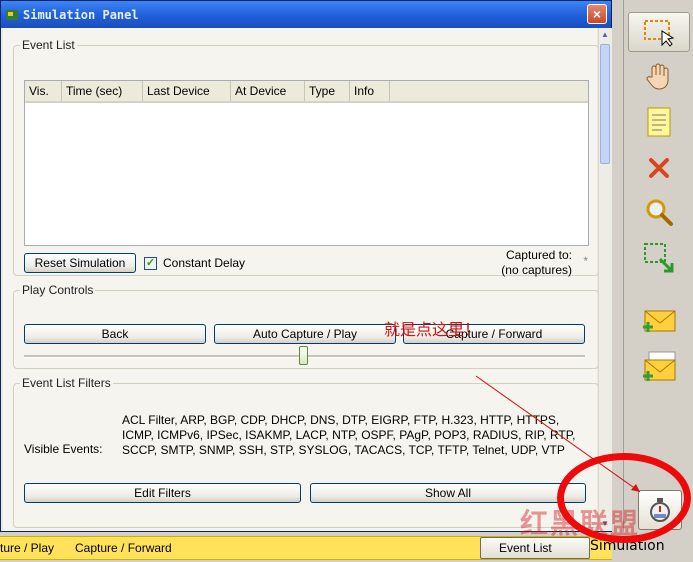 The image size is (693, 562). Describe the element at coordinates (162, 493) in the screenshot. I see `edit-filters-button: Edit Filters` at that location.